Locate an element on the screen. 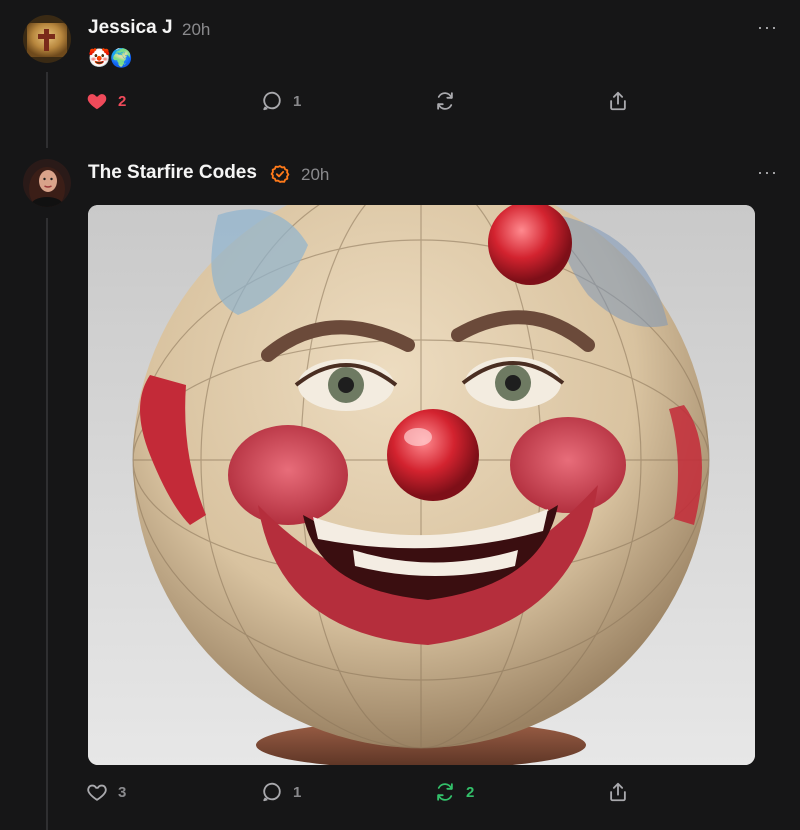 Image resolution: width=800 pixels, height=830 pixels. like-button: 3 is located at coordinates (106, 792).